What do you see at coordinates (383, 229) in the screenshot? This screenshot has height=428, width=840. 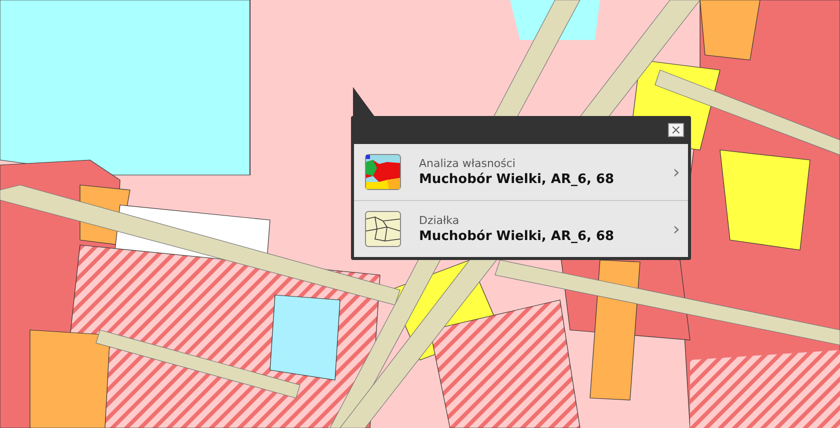 I see `parcel-map-icon` at bounding box center [383, 229].